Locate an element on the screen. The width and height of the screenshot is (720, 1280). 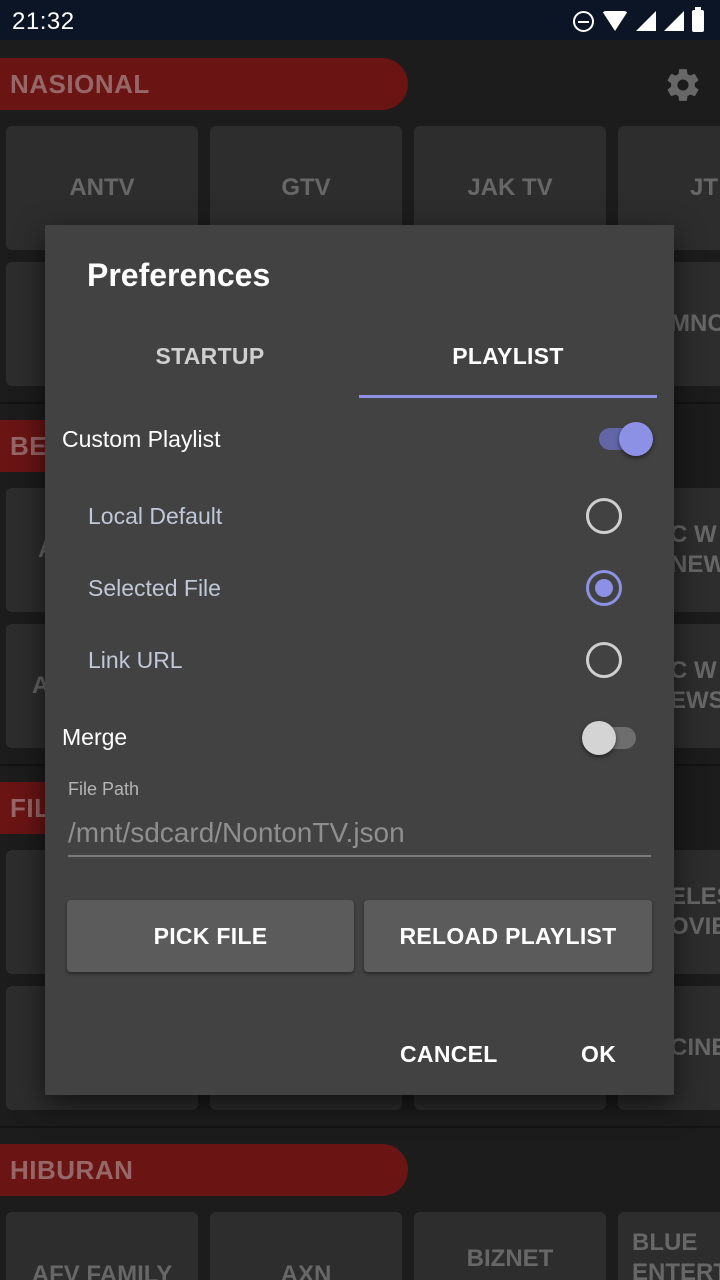
tab-indicator is located at coordinates (508, 396).